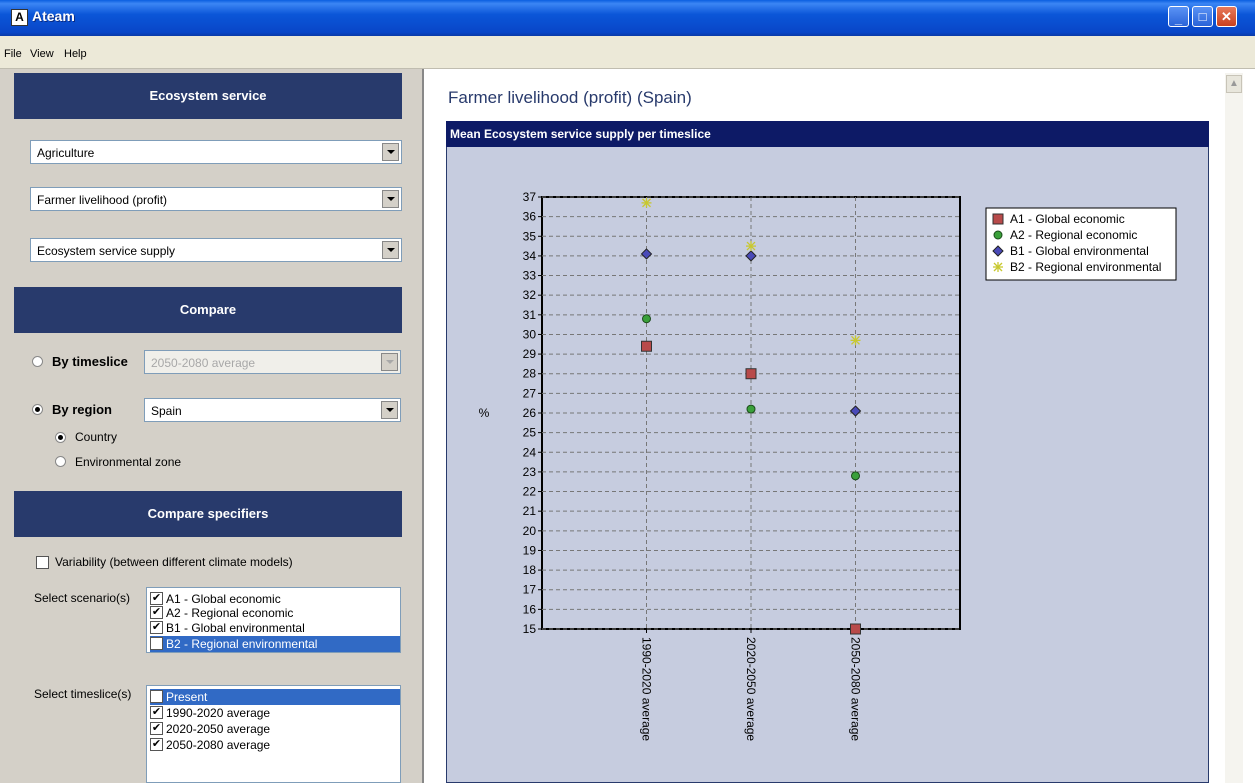 The width and height of the screenshot is (1255, 783). I want to click on y-tick-label: 20, so click(530, 531).